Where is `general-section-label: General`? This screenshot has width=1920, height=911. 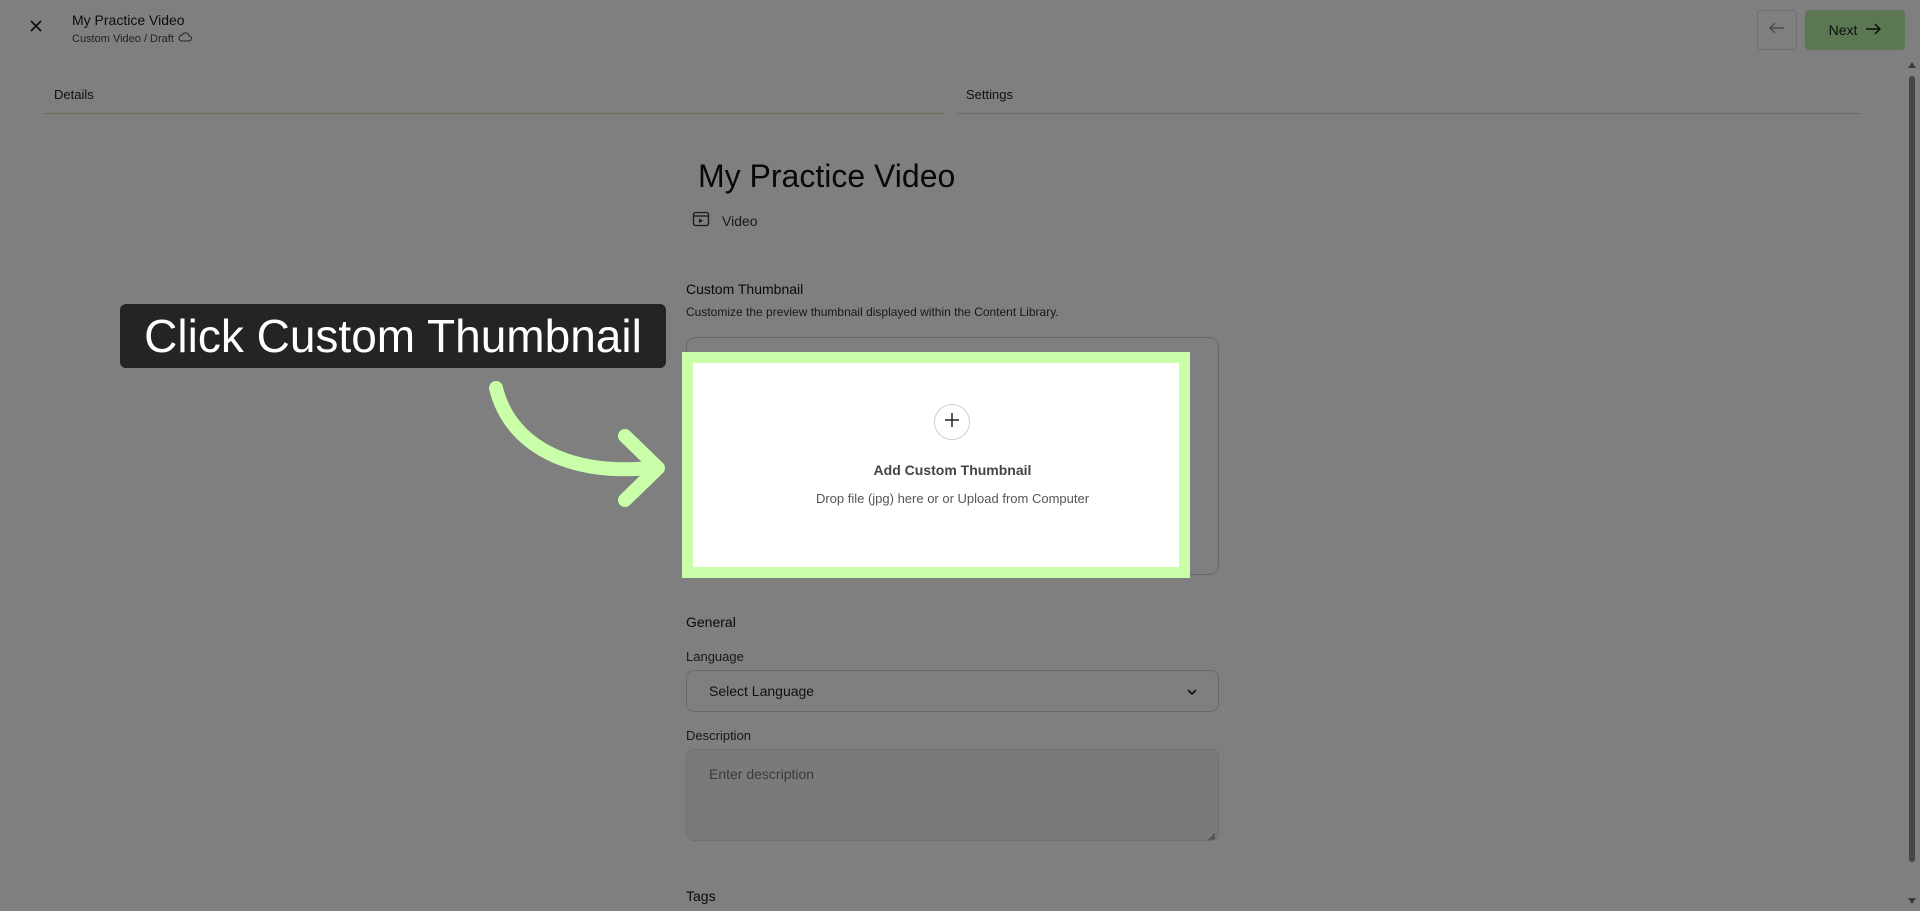 general-section-label: General is located at coordinates (711, 622).